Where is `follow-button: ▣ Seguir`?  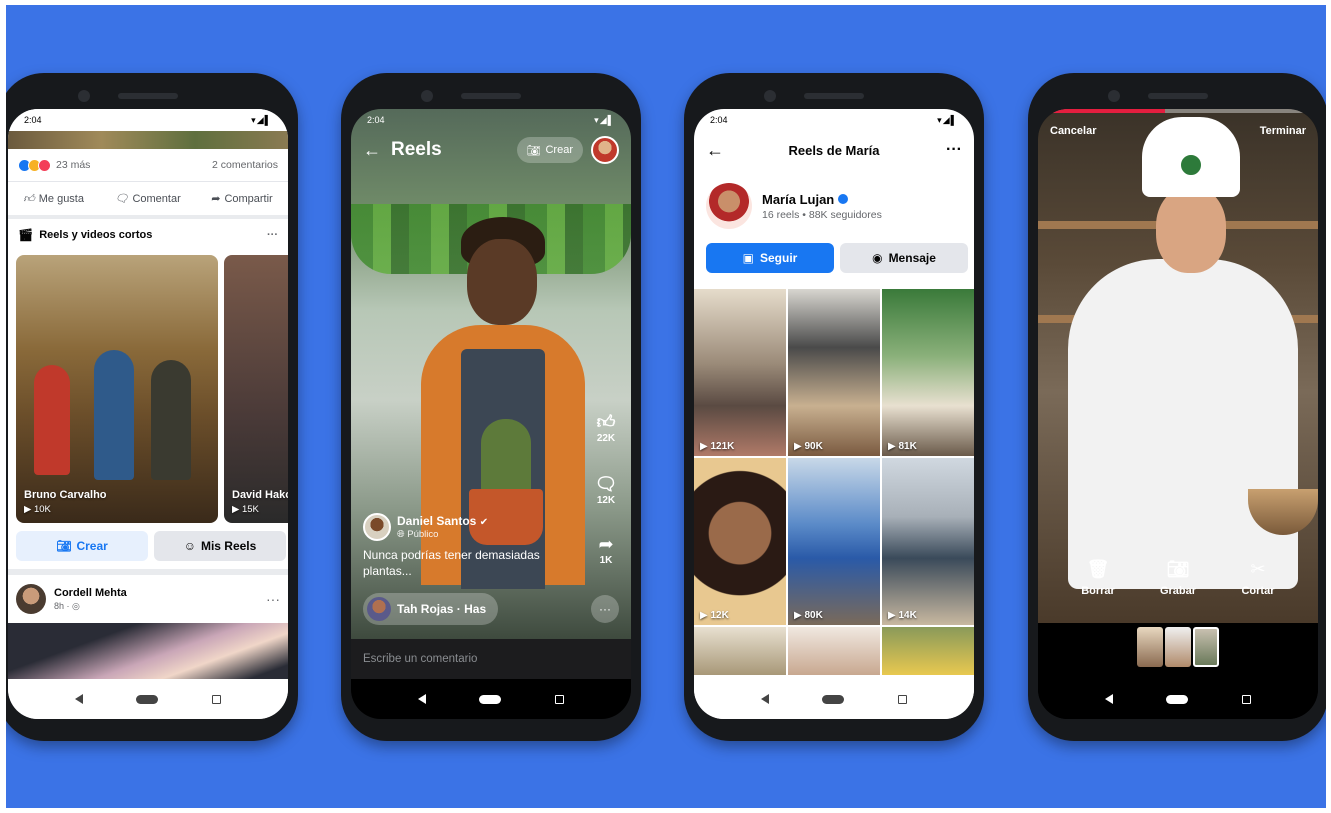 follow-button: ▣ Seguir is located at coordinates (770, 258).